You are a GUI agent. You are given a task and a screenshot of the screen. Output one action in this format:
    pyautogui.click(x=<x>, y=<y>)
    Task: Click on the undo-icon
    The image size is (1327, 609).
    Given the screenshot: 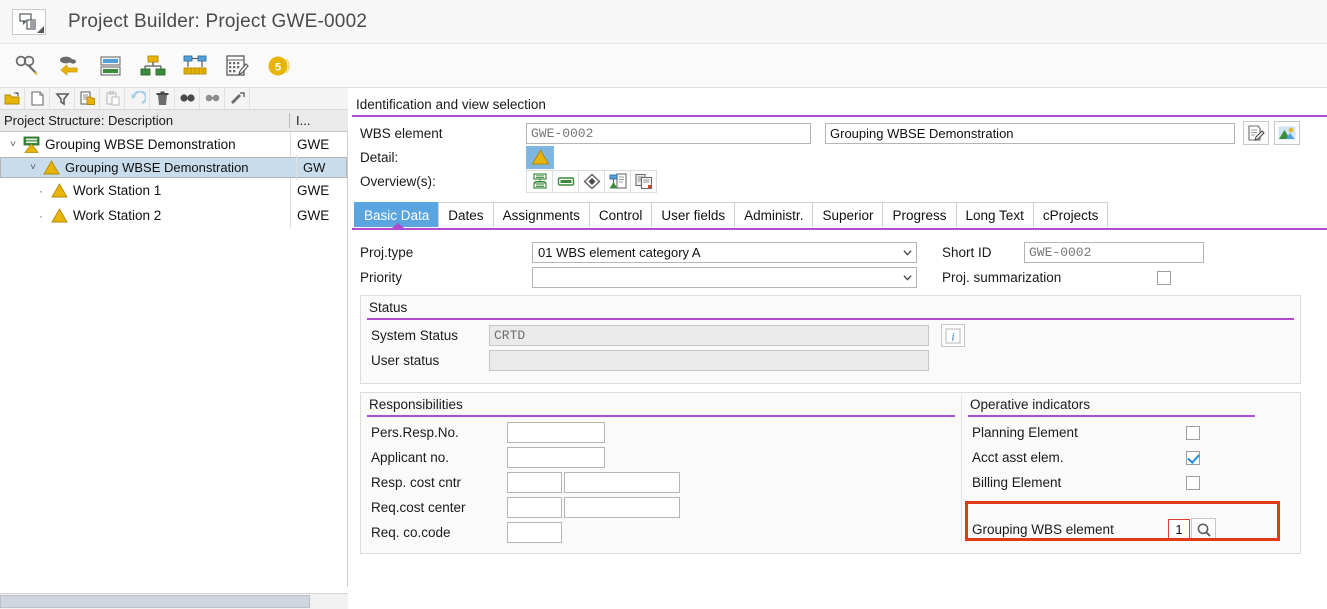 What is the action you would take?
    pyautogui.click(x=137, y=98)
    